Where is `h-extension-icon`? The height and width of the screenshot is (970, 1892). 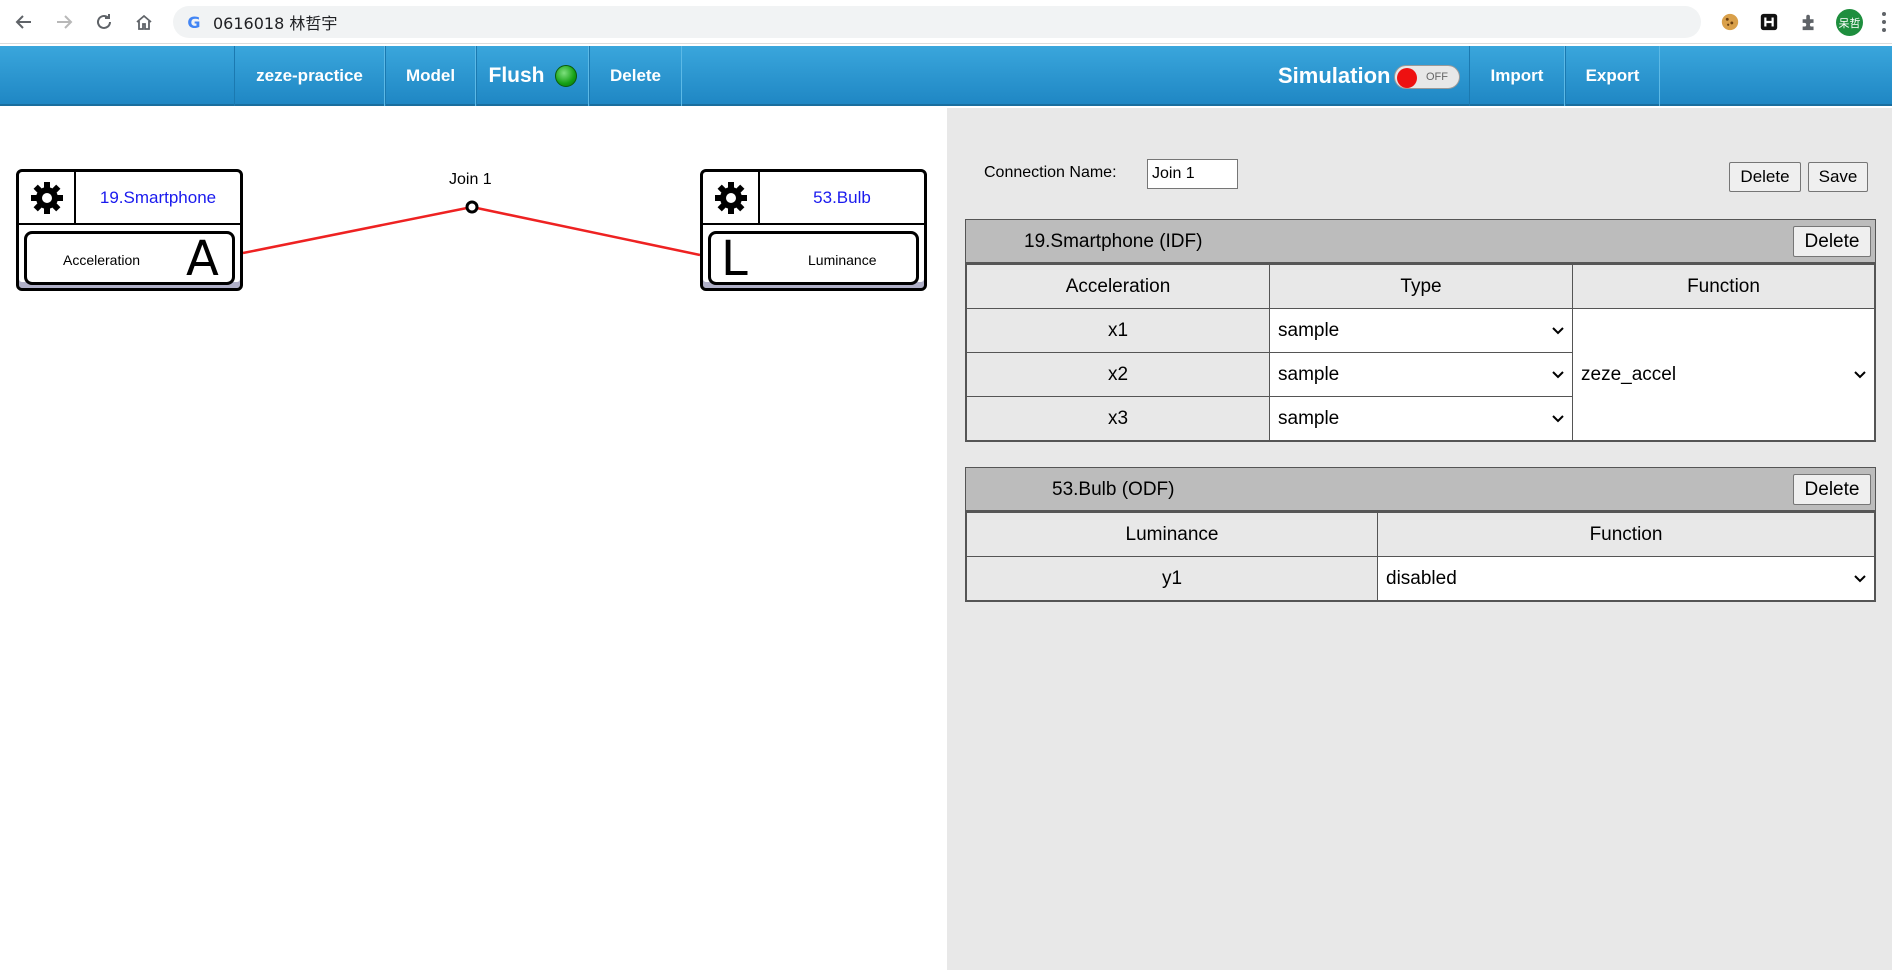 h-extension-icon is located at coordinates (1769, 22).